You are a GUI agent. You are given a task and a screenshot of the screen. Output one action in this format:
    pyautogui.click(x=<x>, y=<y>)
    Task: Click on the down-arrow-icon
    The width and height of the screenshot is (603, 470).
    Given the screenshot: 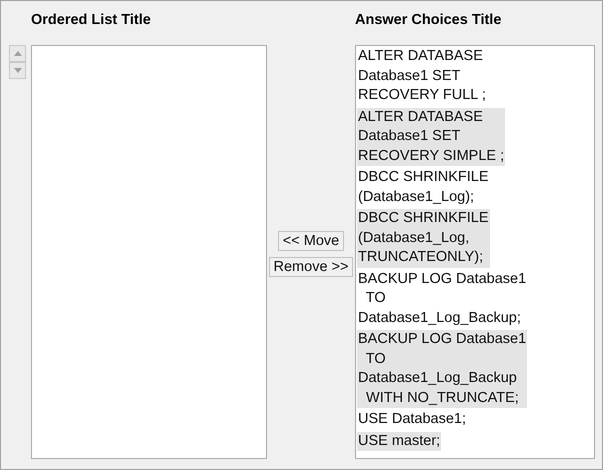 What is the action you would take?
    pyautogui.click(x=18, y=70)
    